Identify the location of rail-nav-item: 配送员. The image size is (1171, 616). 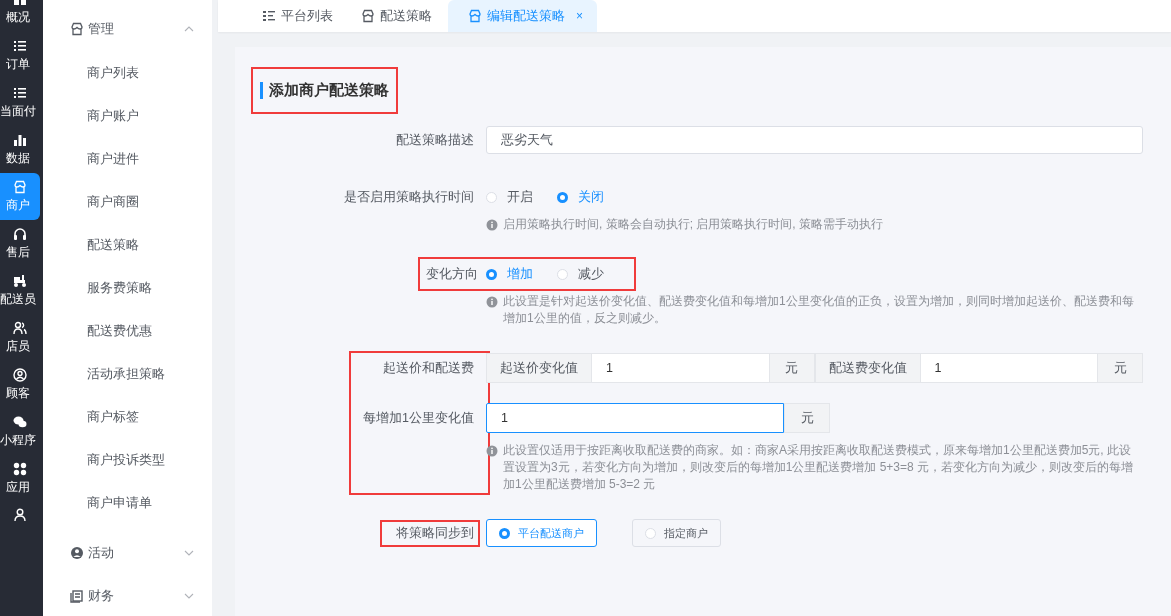
(20, 290).